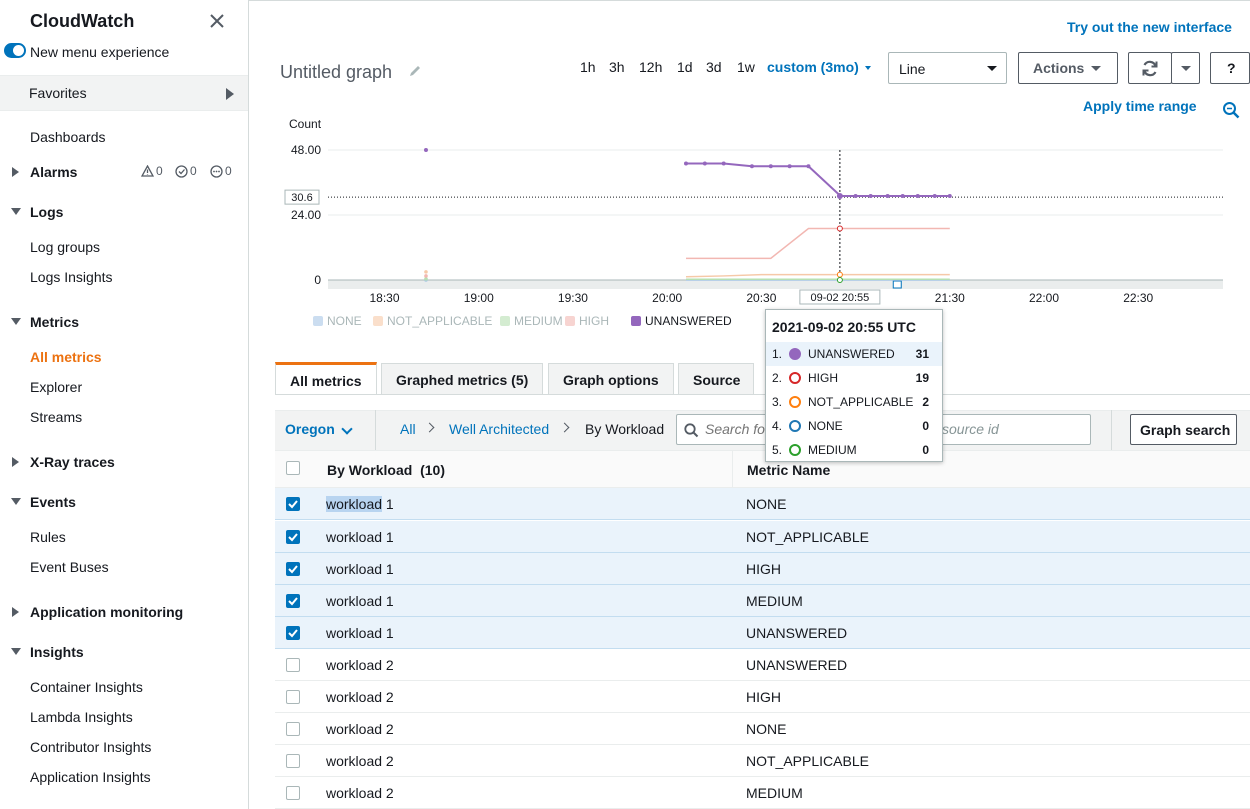 The height and width of the screenshot is (809, 1250). Describe the element at coordinates (221, 171) in the screenshot. I see `insufficient-state-count: 0` at that location.